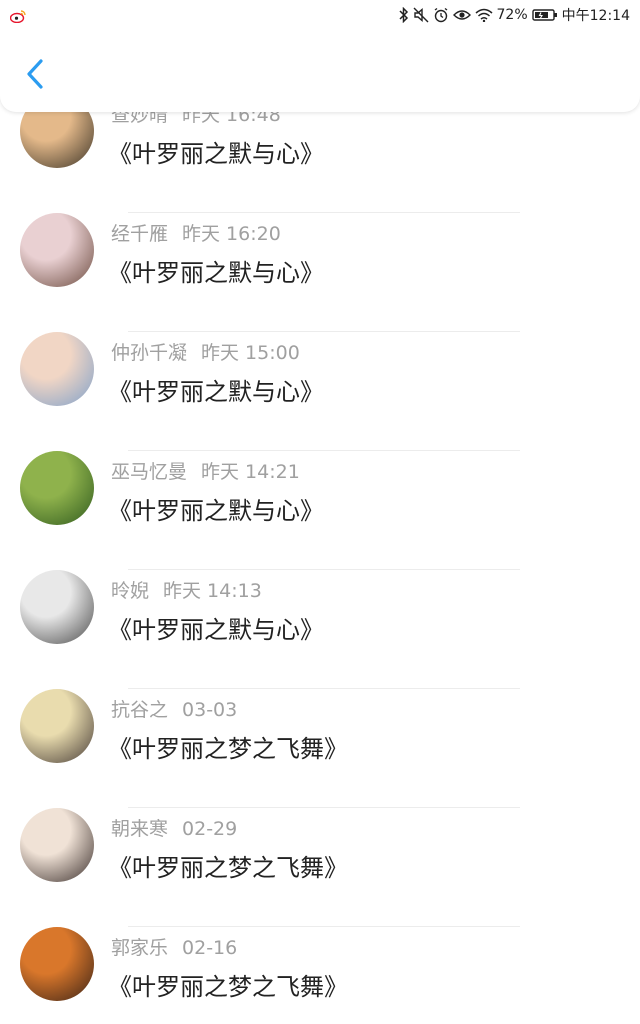  I want to click on alarm-icon, so click(441, 15).